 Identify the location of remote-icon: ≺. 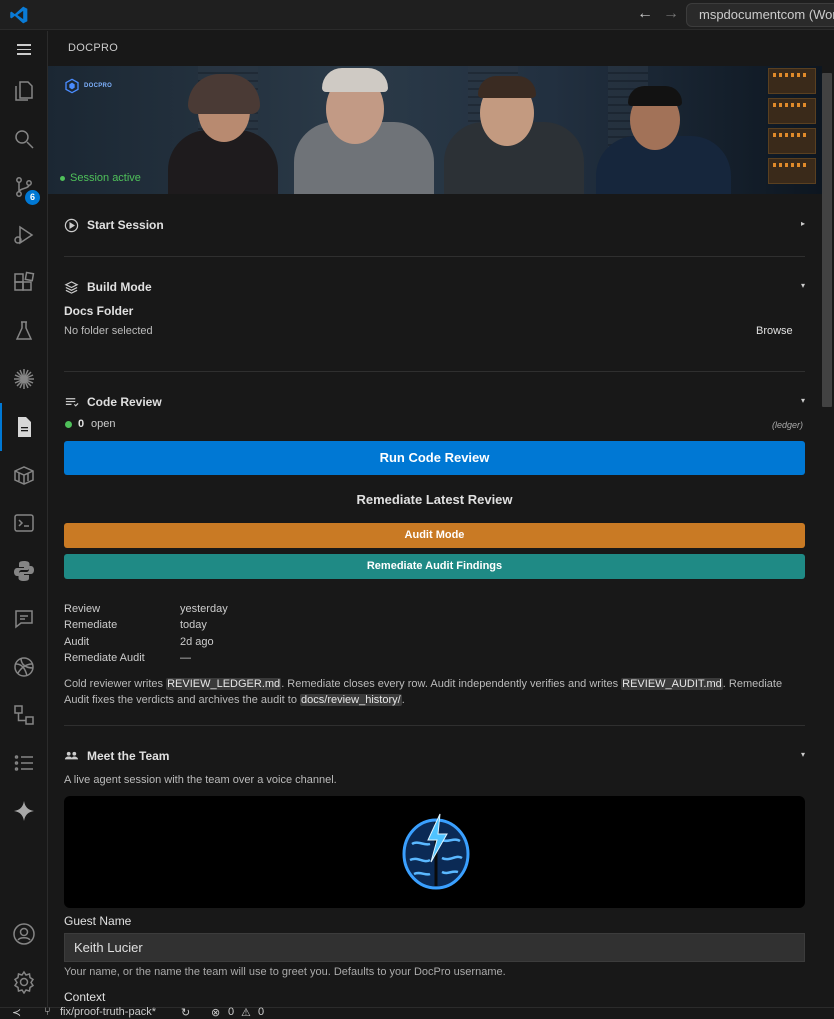
(16, 1012).